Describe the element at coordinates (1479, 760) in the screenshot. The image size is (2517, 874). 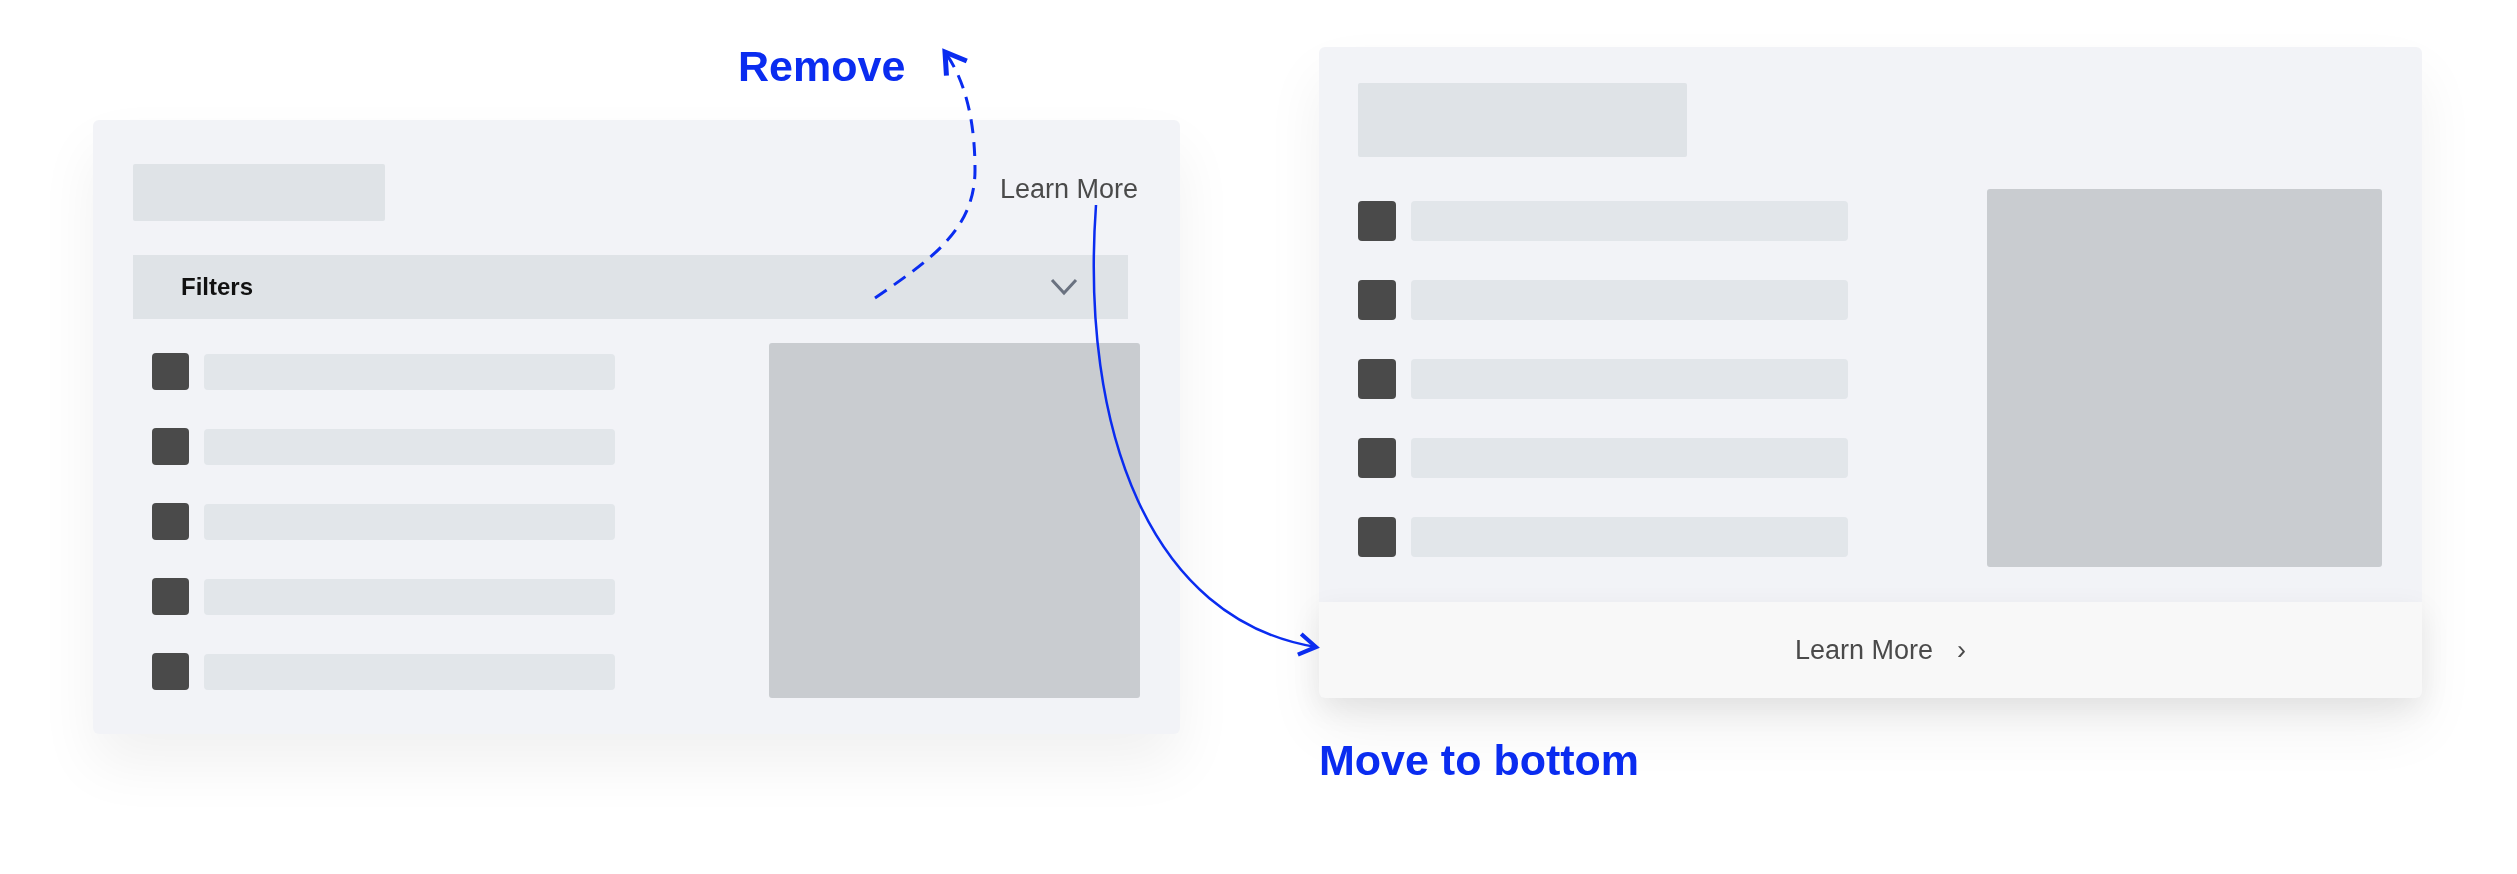
I see `annotation-label: Move to bottom` at that location.